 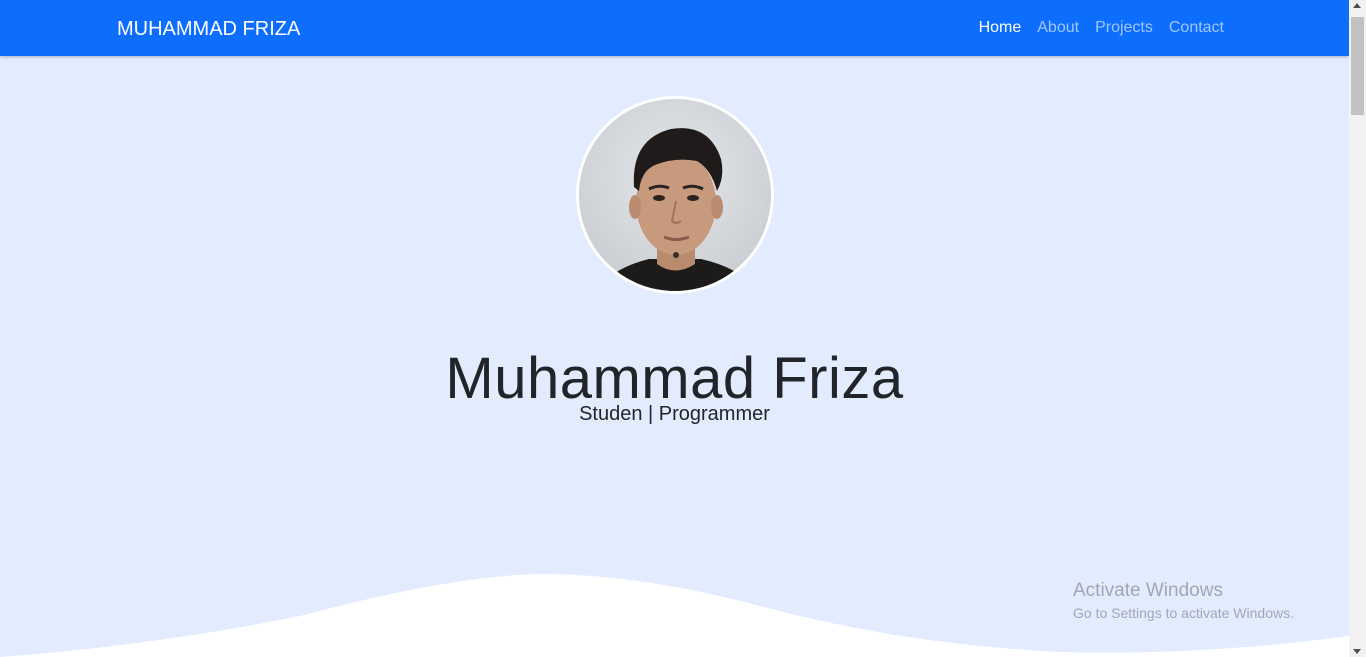 What do you see at coordinates (1058, 28) in the screenshot?
I see `nav-link-about: About` at bounding box center [1058, 28].